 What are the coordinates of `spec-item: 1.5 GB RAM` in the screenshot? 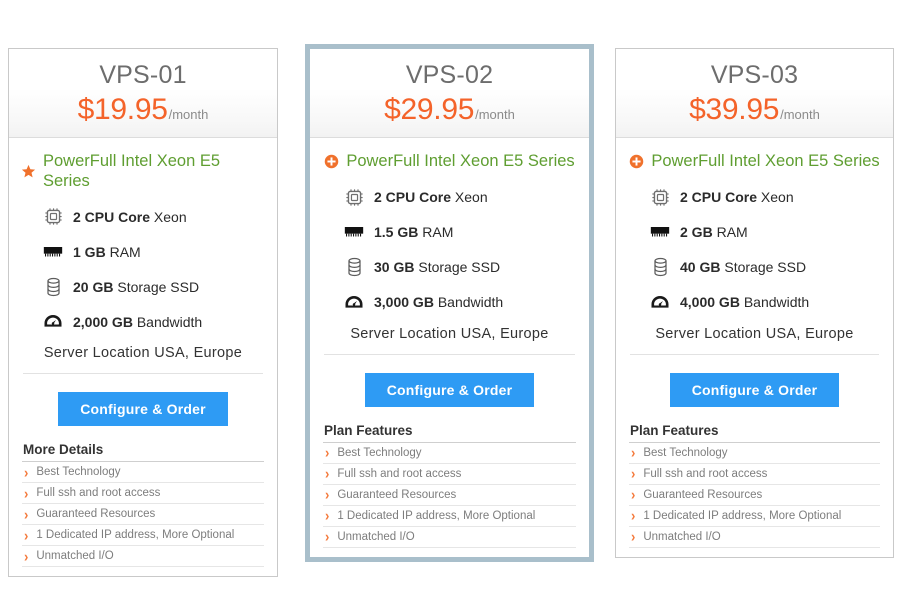 It's located at (460, 232).